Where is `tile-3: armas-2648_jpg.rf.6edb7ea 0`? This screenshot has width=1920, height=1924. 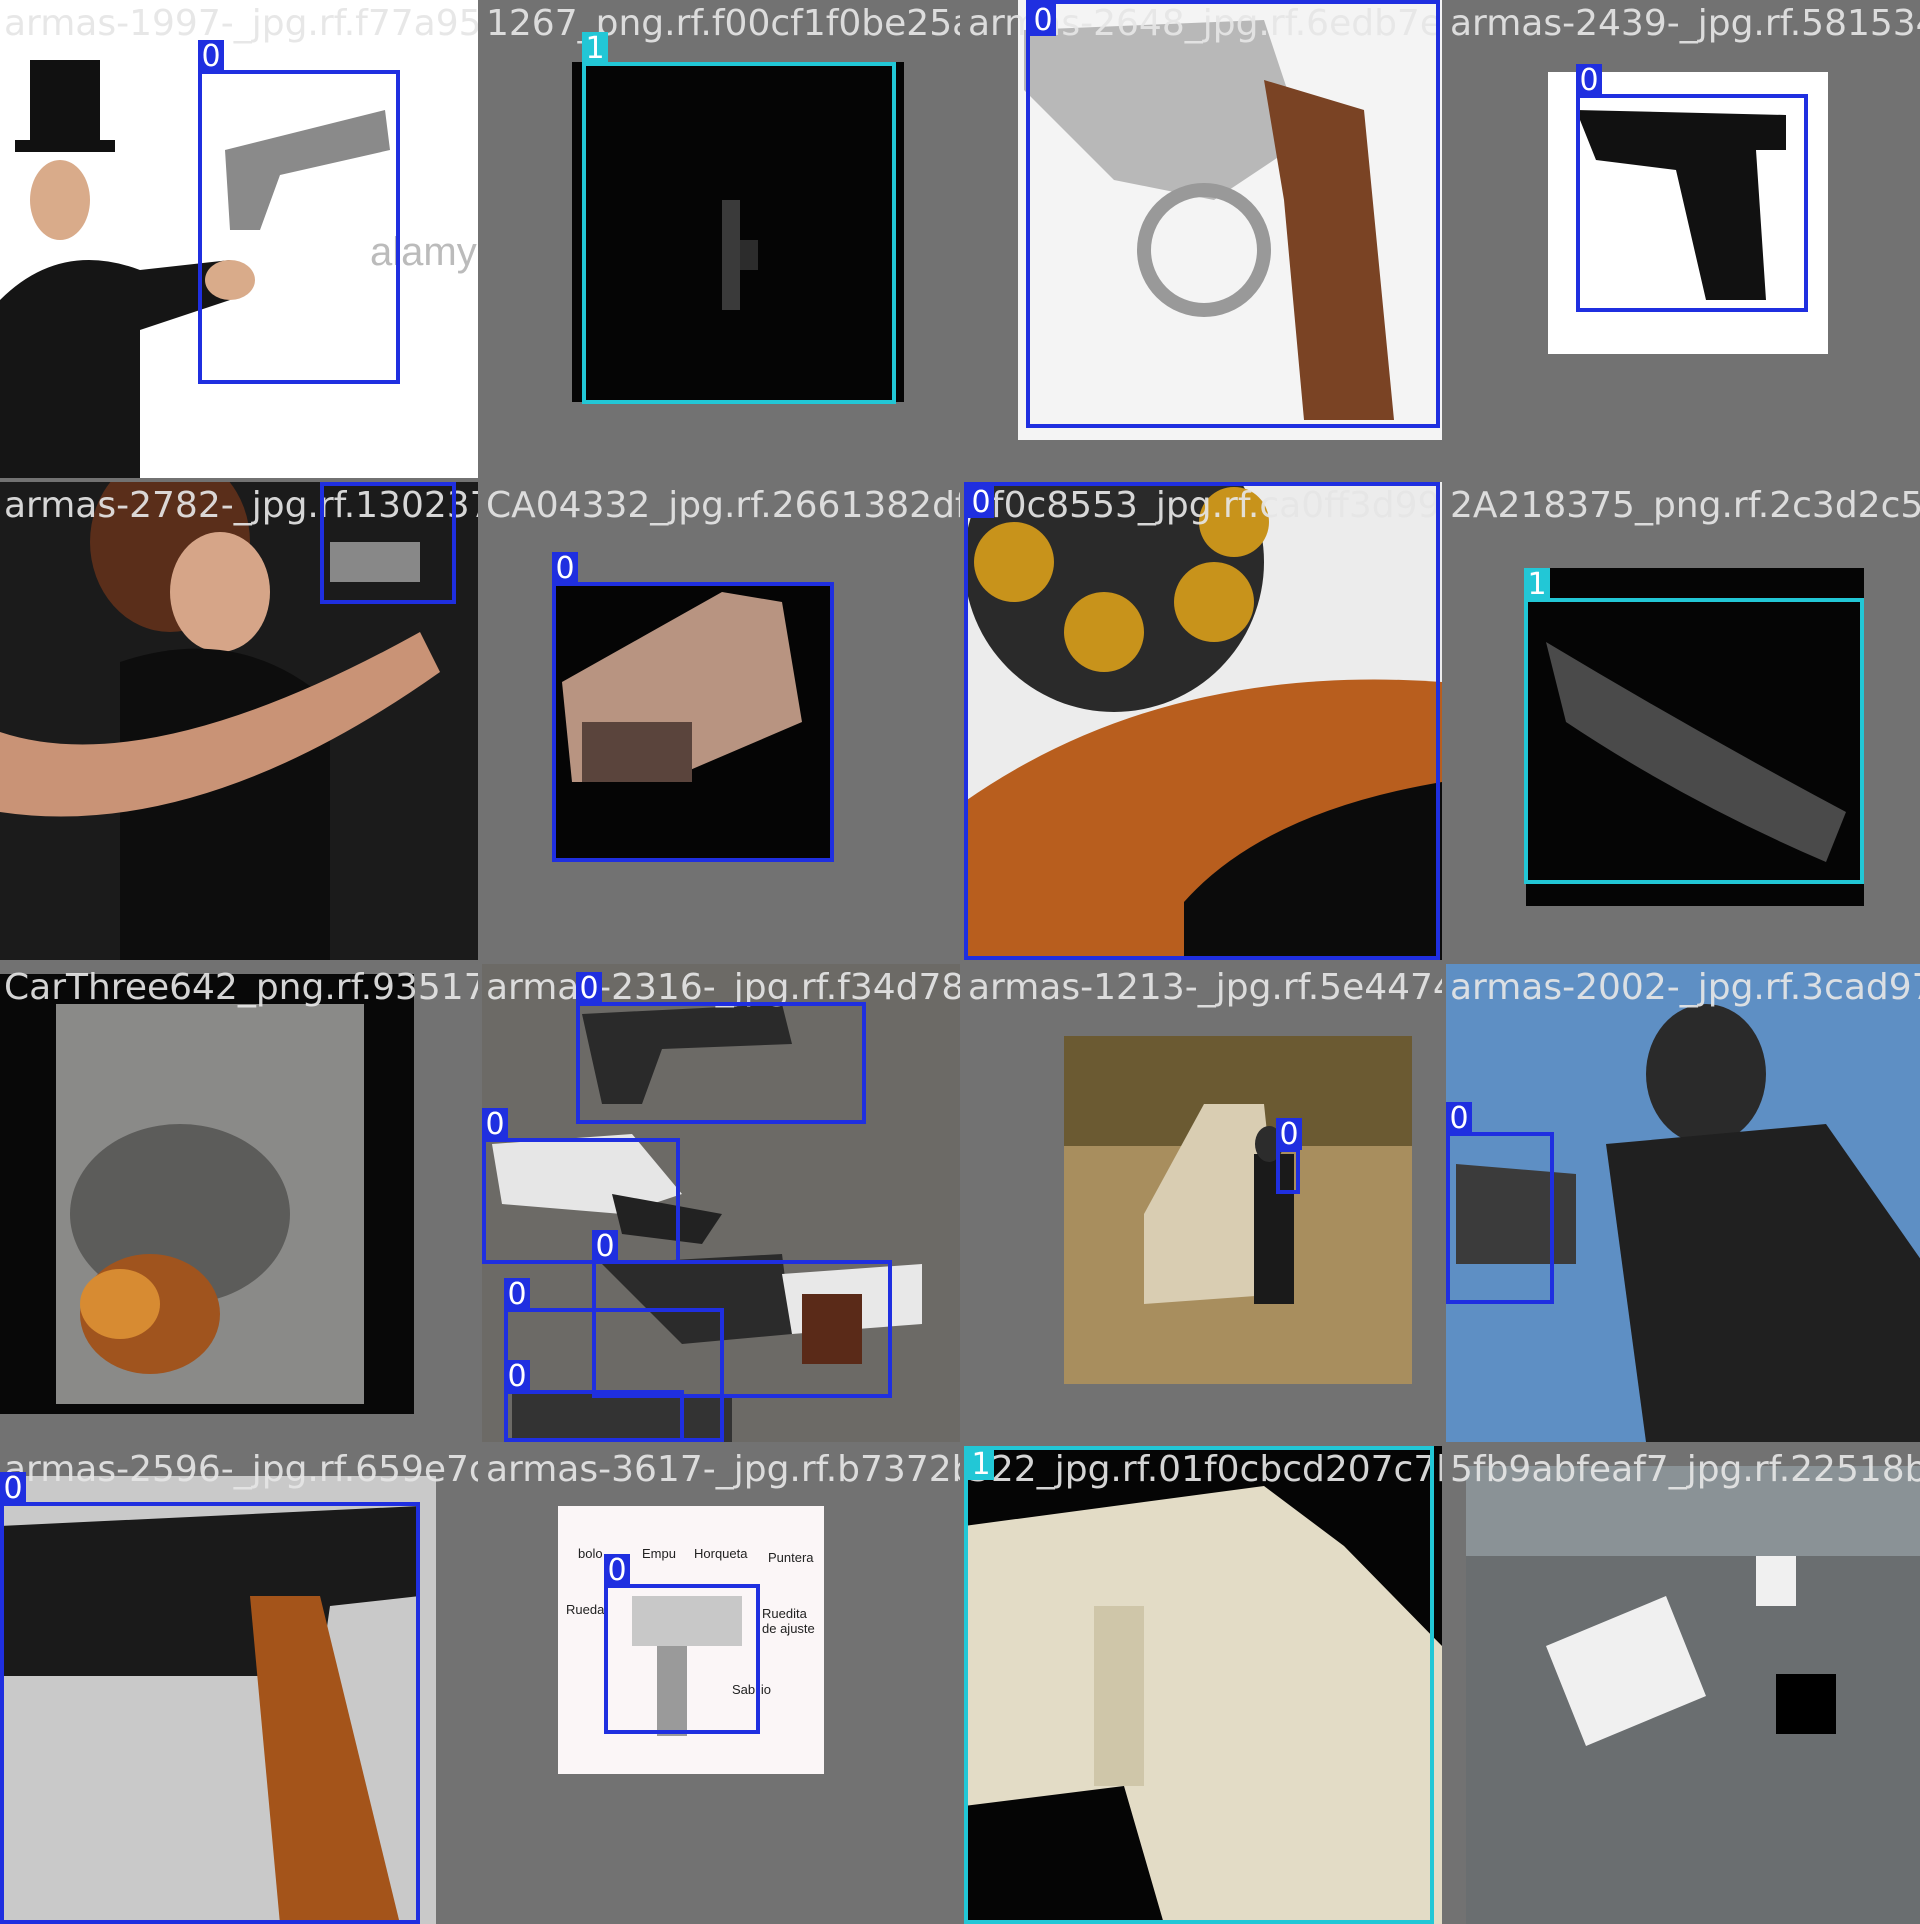
tile-3: armas-2648_jpg.rf.6edb7ea 0 is located at coordinates (1203, 239).